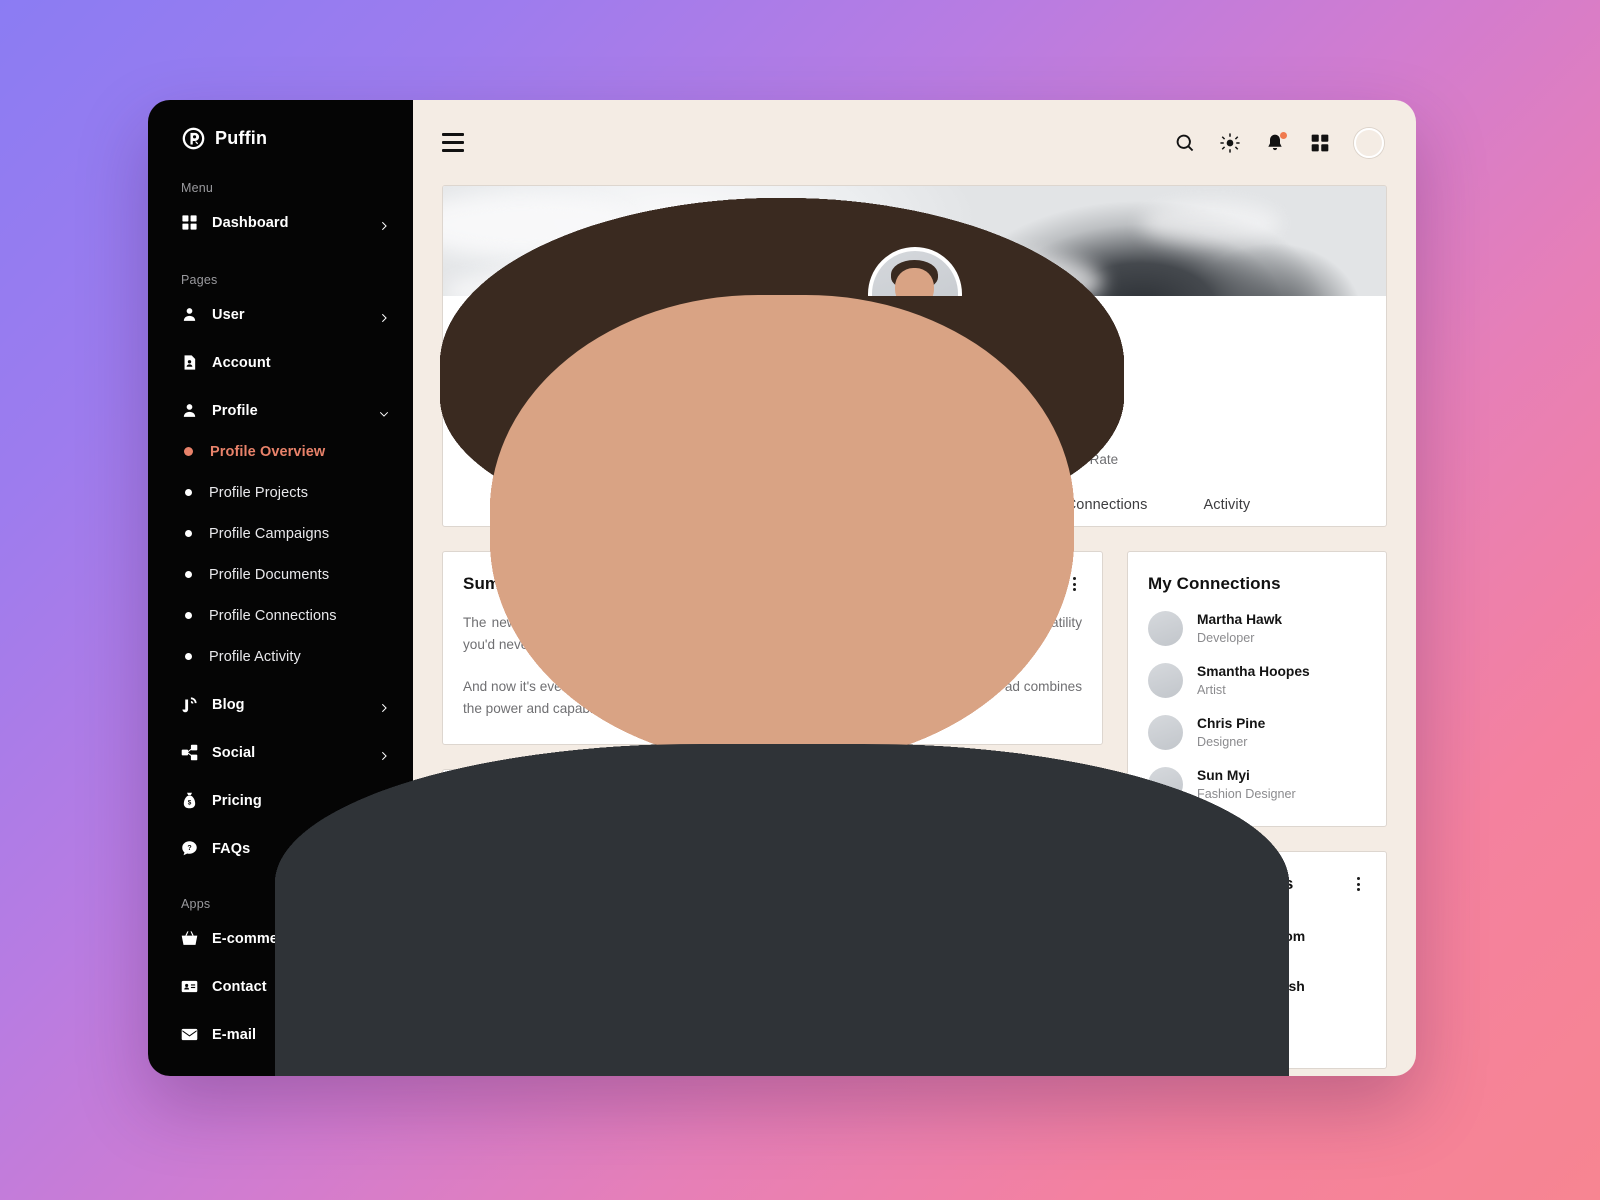  I want to click on profile-avatar-wrap, so click(914, 271).